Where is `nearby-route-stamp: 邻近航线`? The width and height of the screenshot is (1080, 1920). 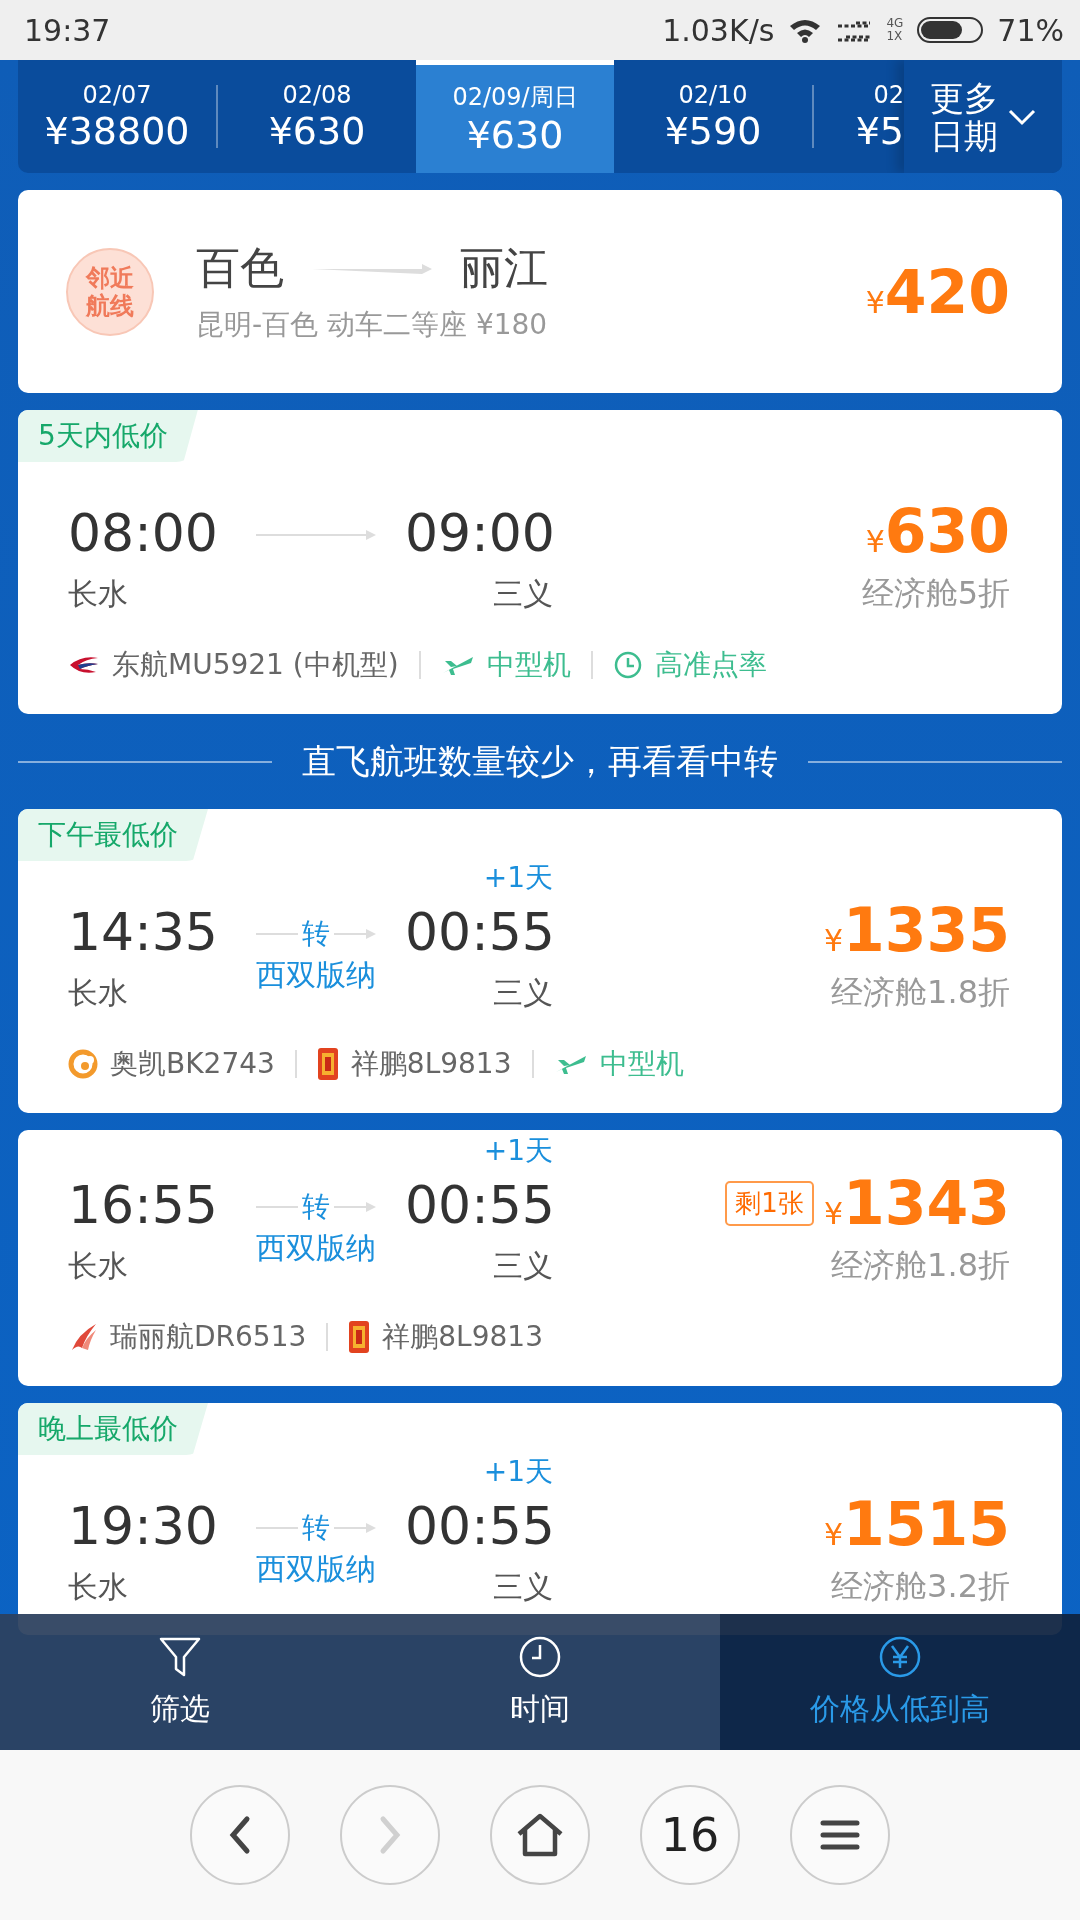
nearby-route-stamp: 邻近航线 is located at coordinates (110, 291).